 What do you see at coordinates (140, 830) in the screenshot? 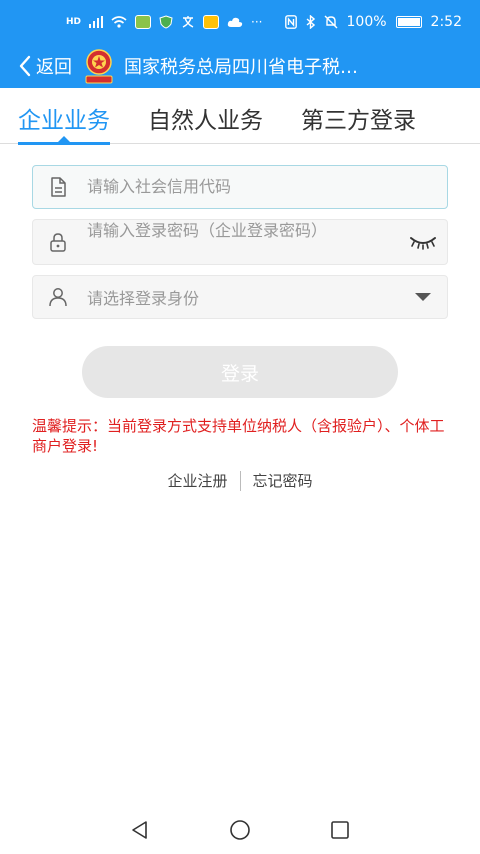
I see `nav-back-icon` at bounding box center [140, 830].